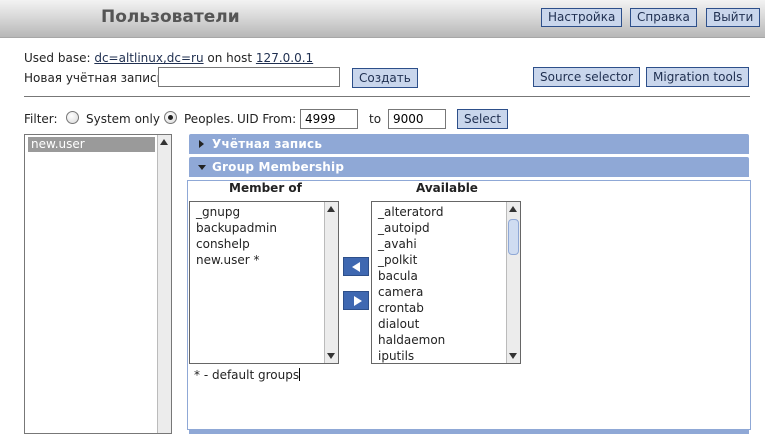  What do you see at coordinates (513, 282) in the screenshot?
I see `available-scrollbar` at bounding box center [513, 282].